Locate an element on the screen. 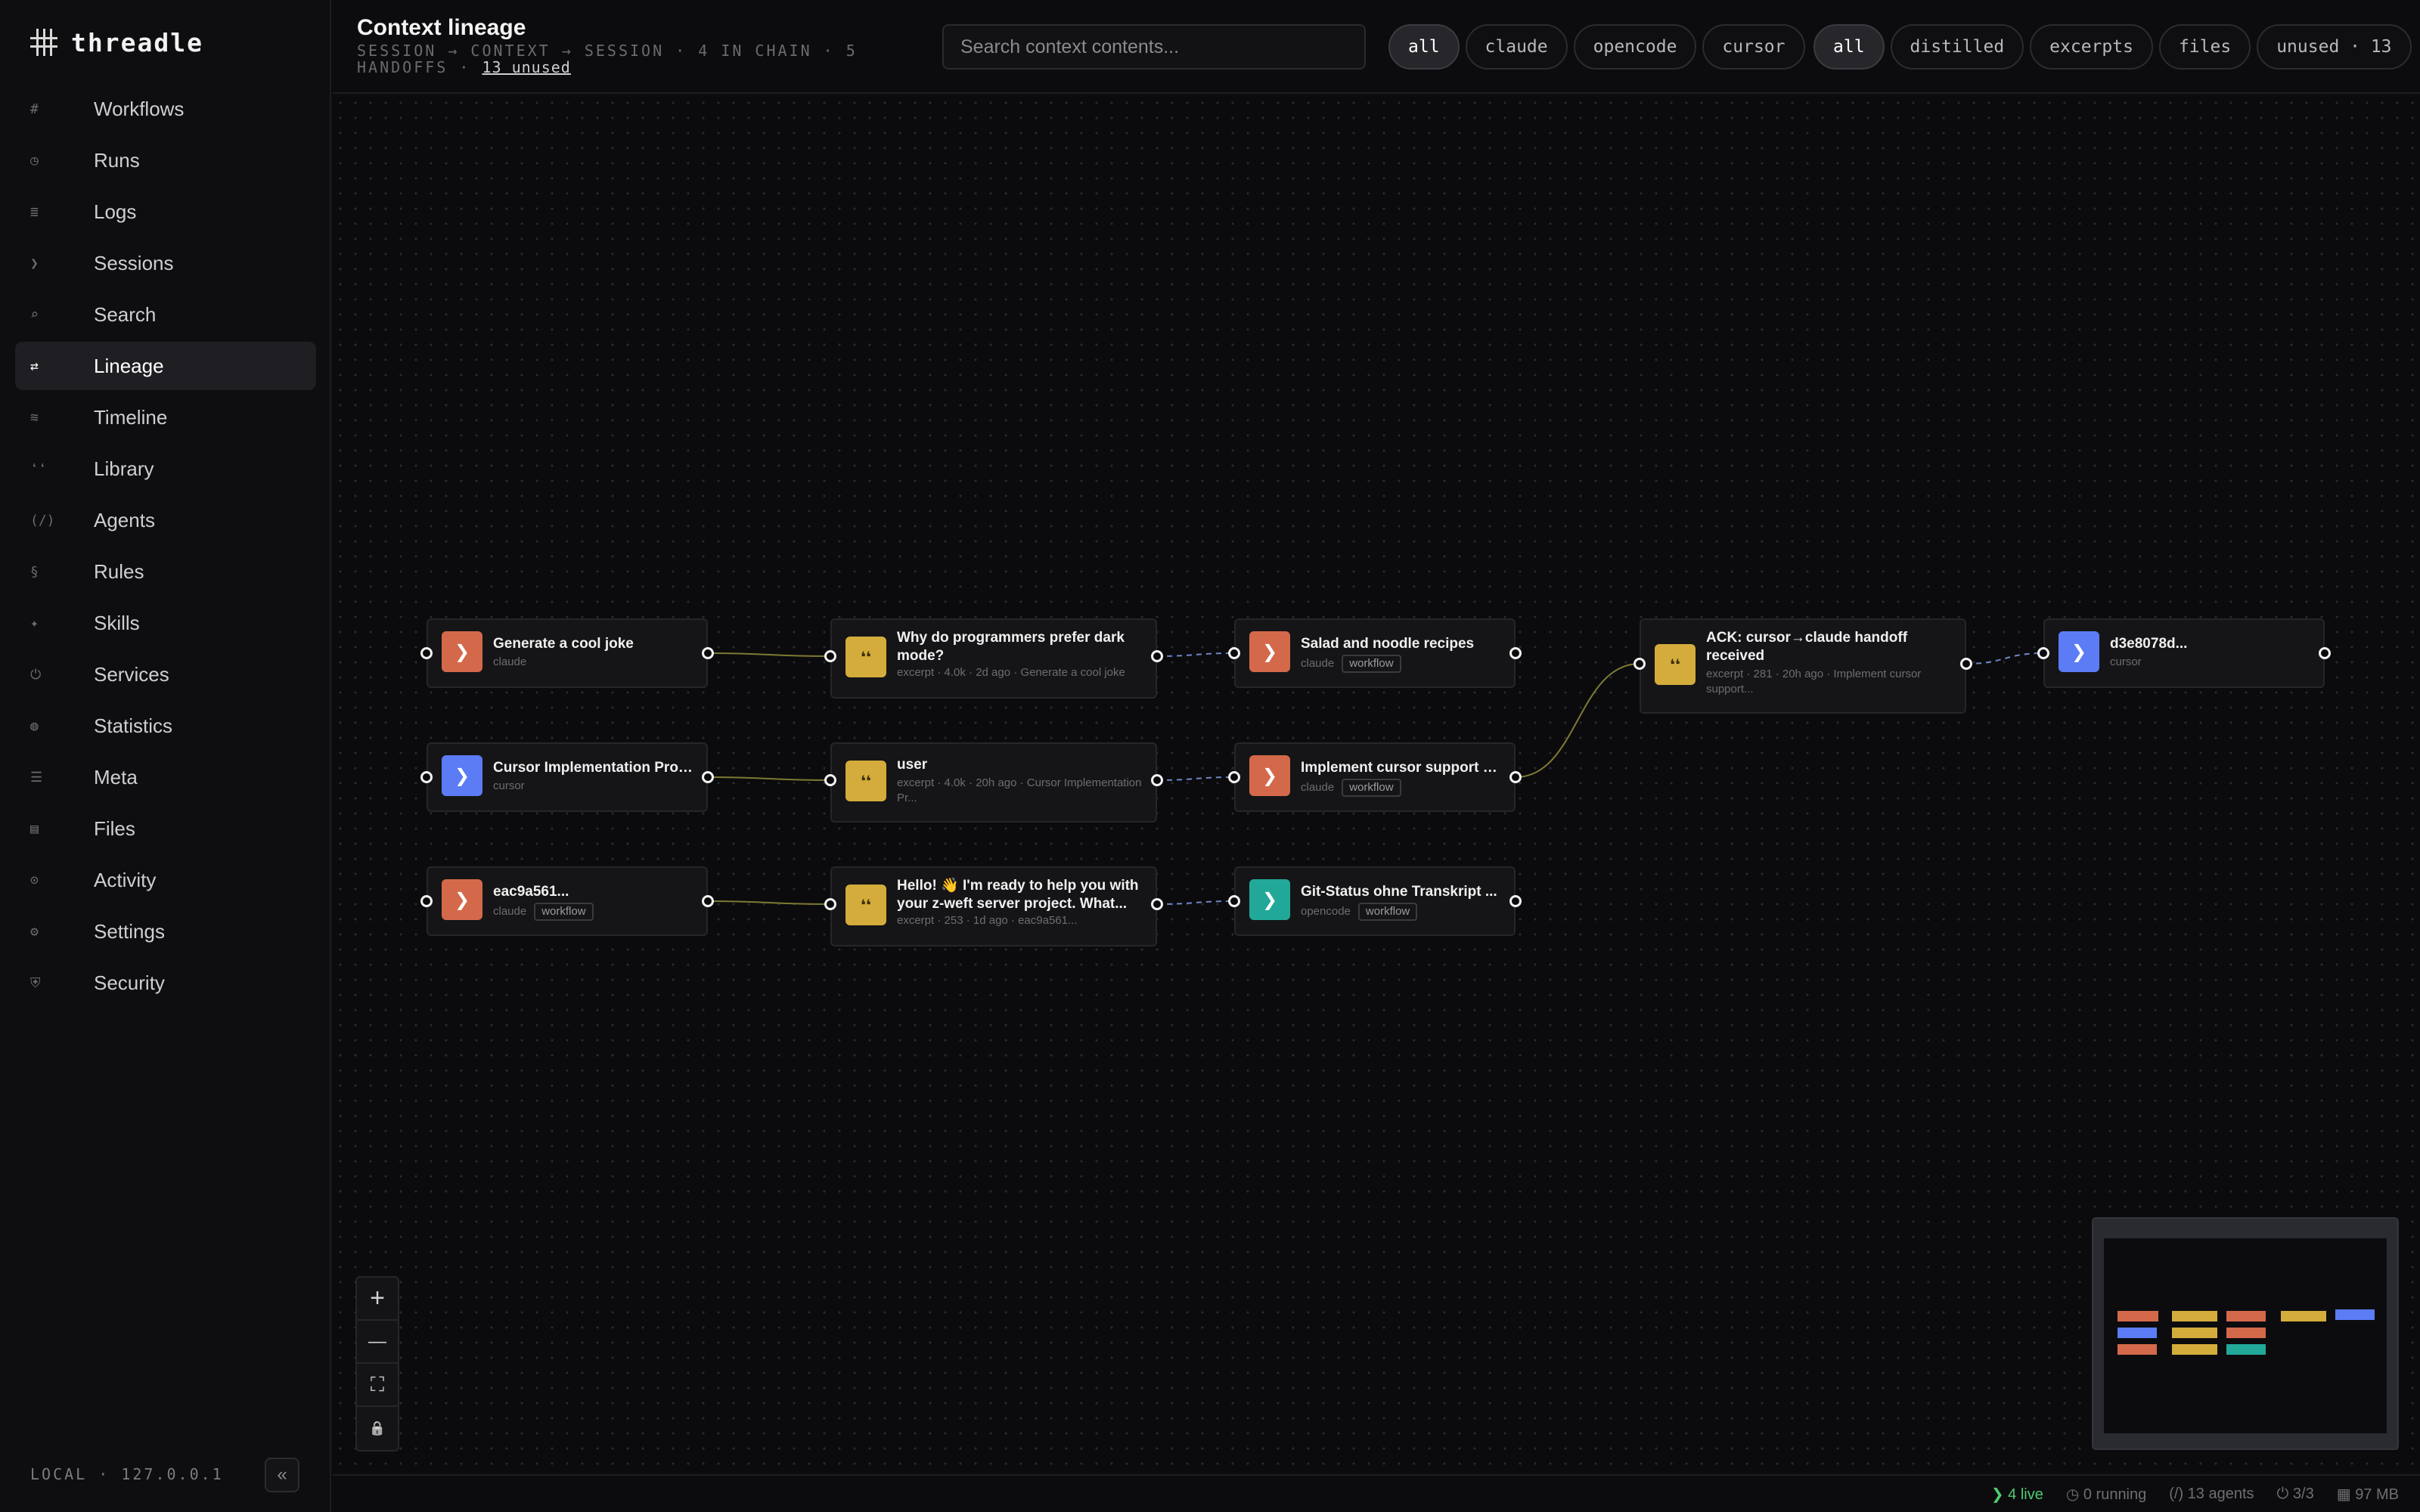 This screenshot has width=2420, height=1512. sidebar-item-activity: ⊙ Activity is located at coordinates (165, 880).